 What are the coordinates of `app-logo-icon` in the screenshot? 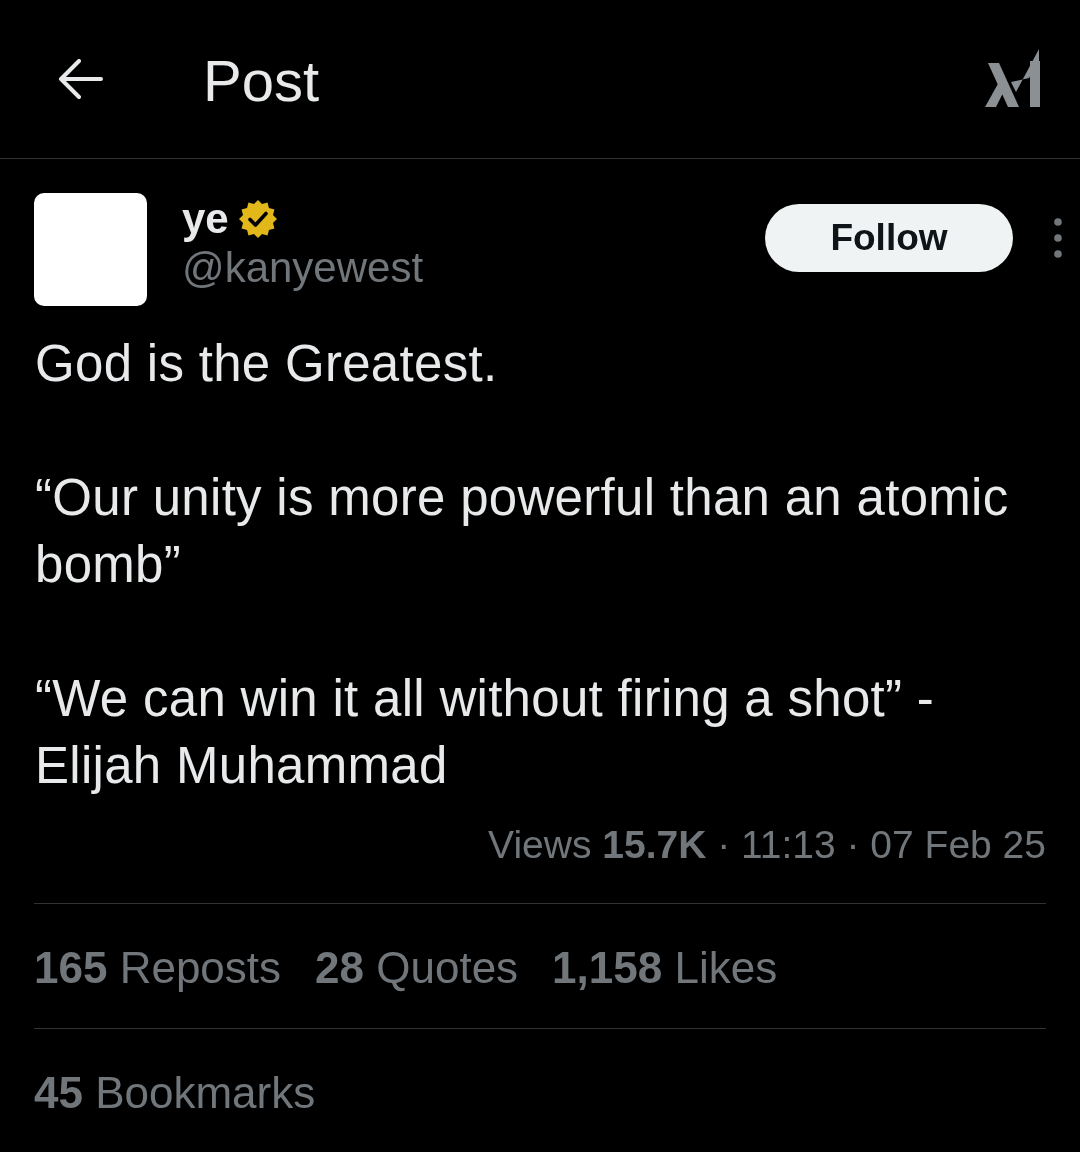 It's located at (1012, 79).